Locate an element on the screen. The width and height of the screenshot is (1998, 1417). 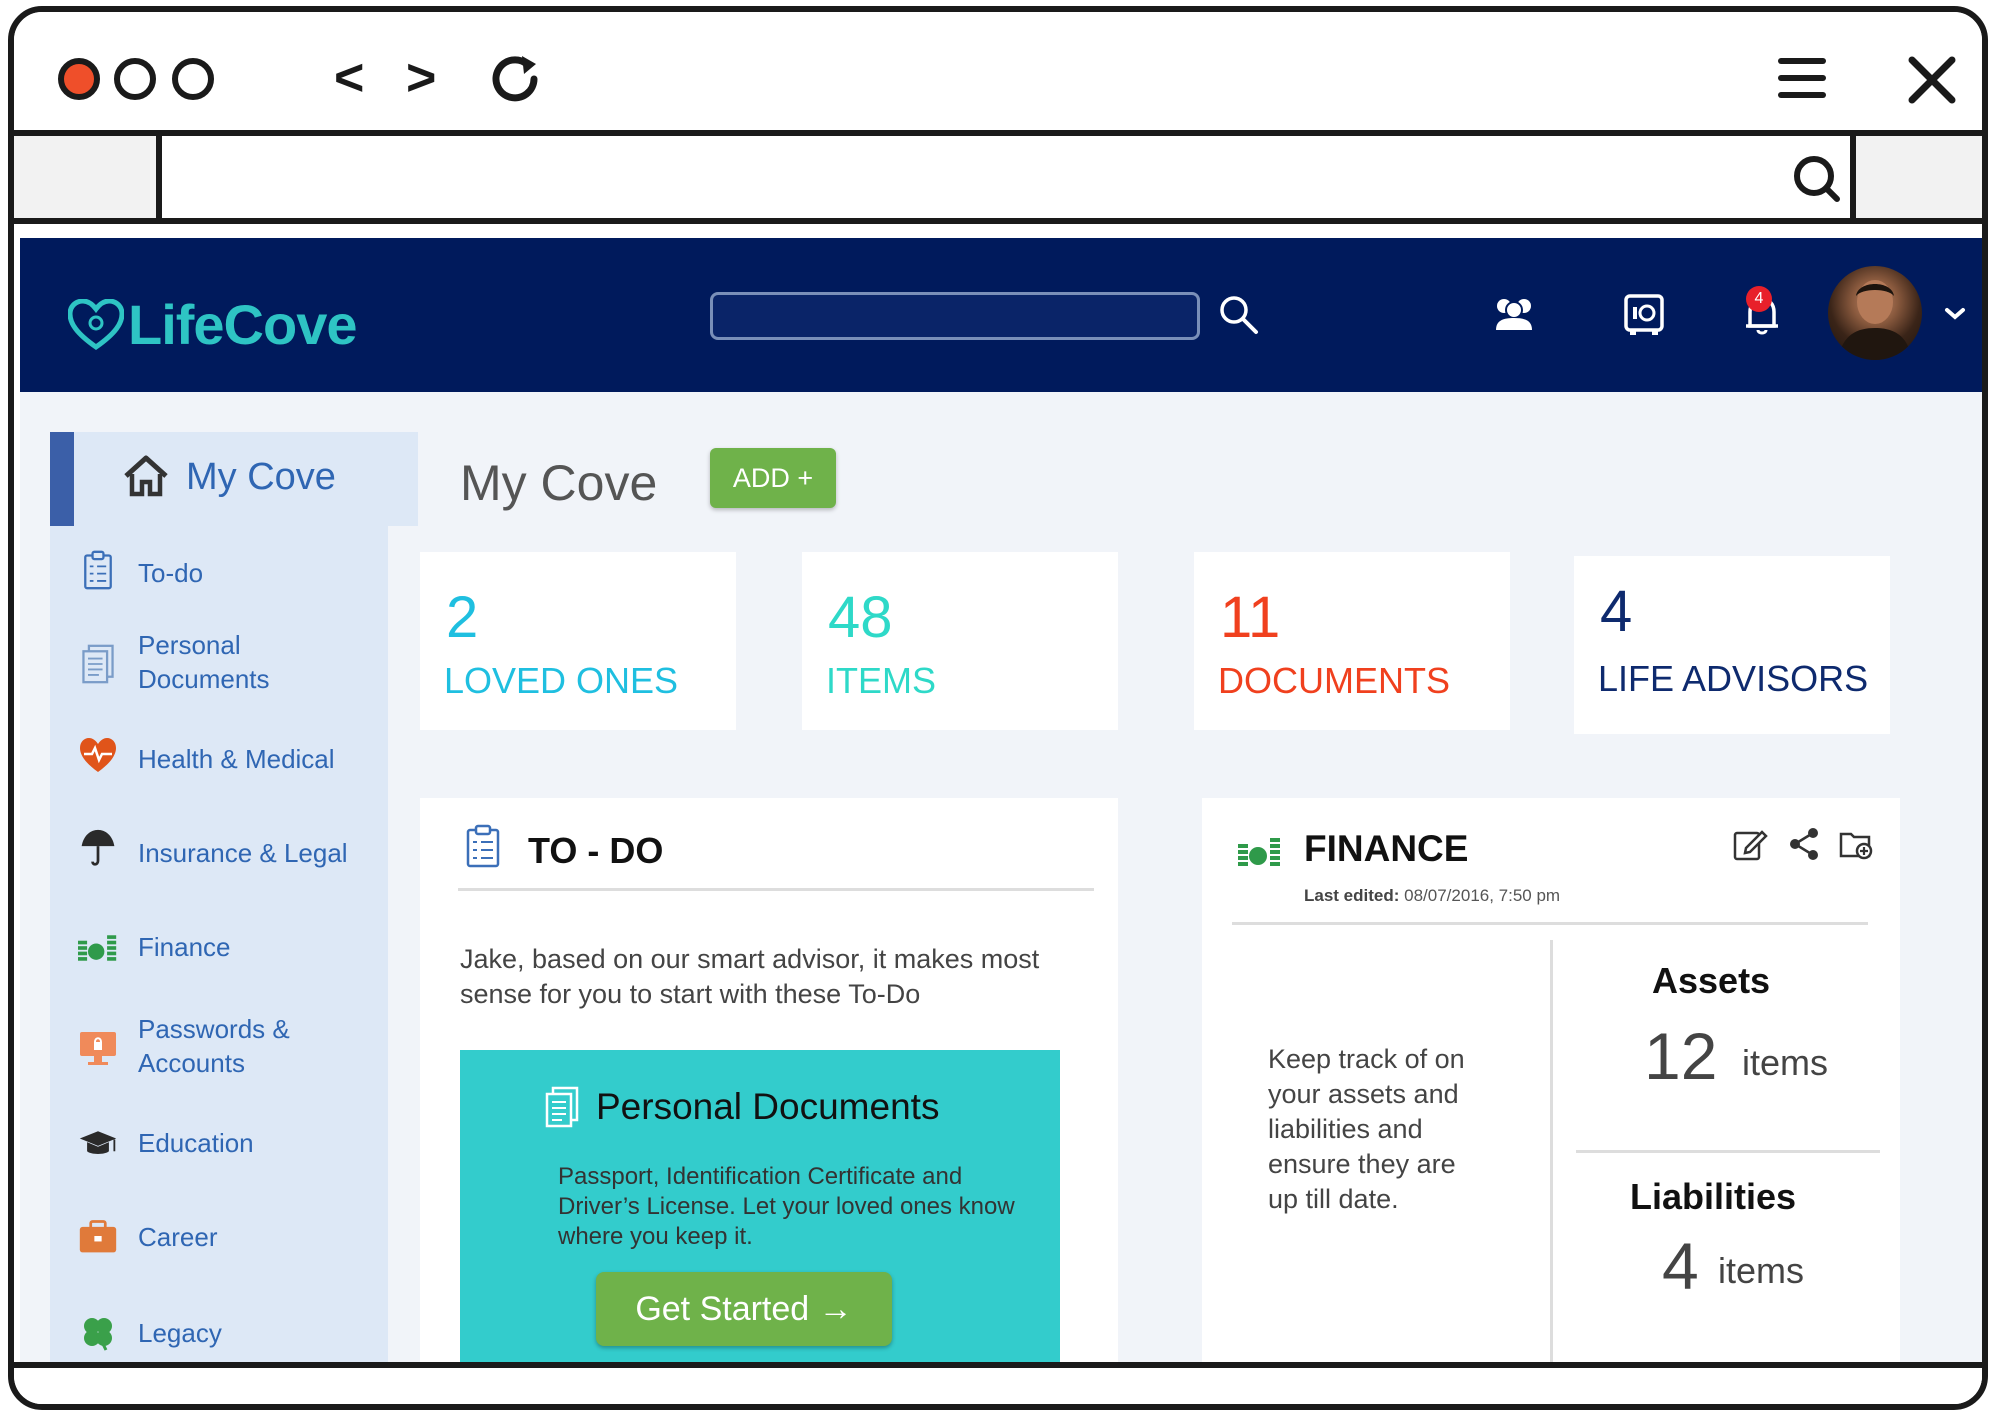
last-edited-value: 08/07/2016, 7:50 pm is located at coordinates (1482, 895).